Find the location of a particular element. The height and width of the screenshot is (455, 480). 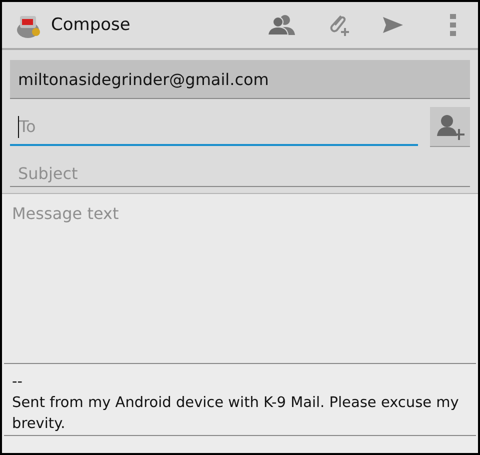

signature-text: Sent from my Android device with K-9 Mail. Please excuse my brevity. is located at coordinates (236, 414).